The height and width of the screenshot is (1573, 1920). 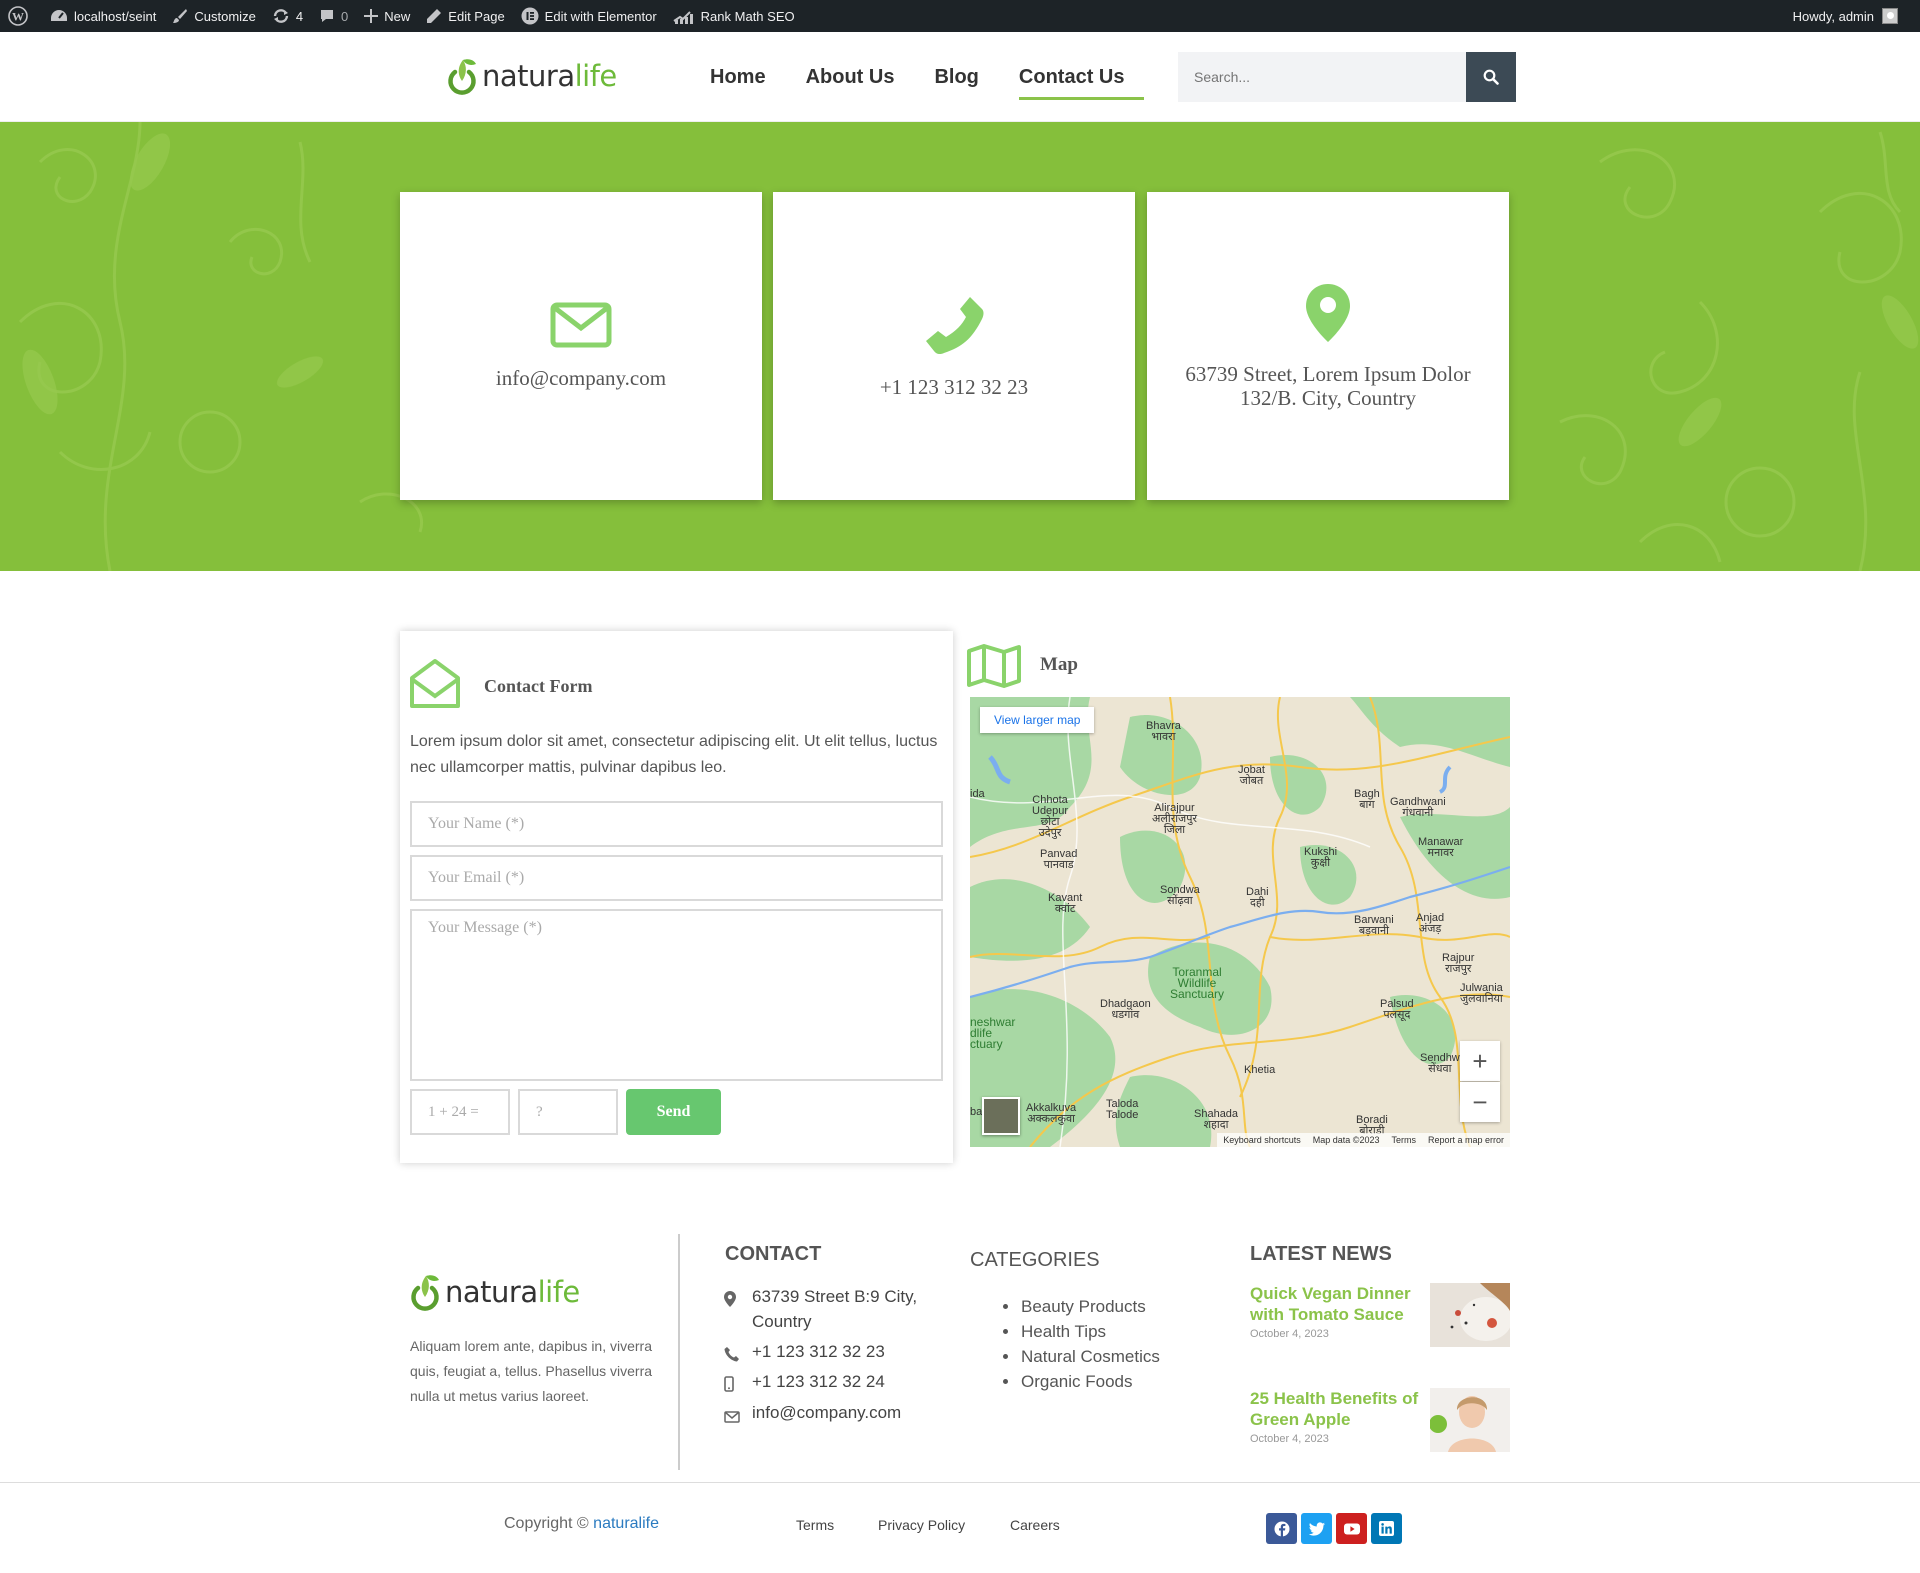 I want to click on map-label-barwani: Barwani बड़वानी, so click(x=1374, y=925).